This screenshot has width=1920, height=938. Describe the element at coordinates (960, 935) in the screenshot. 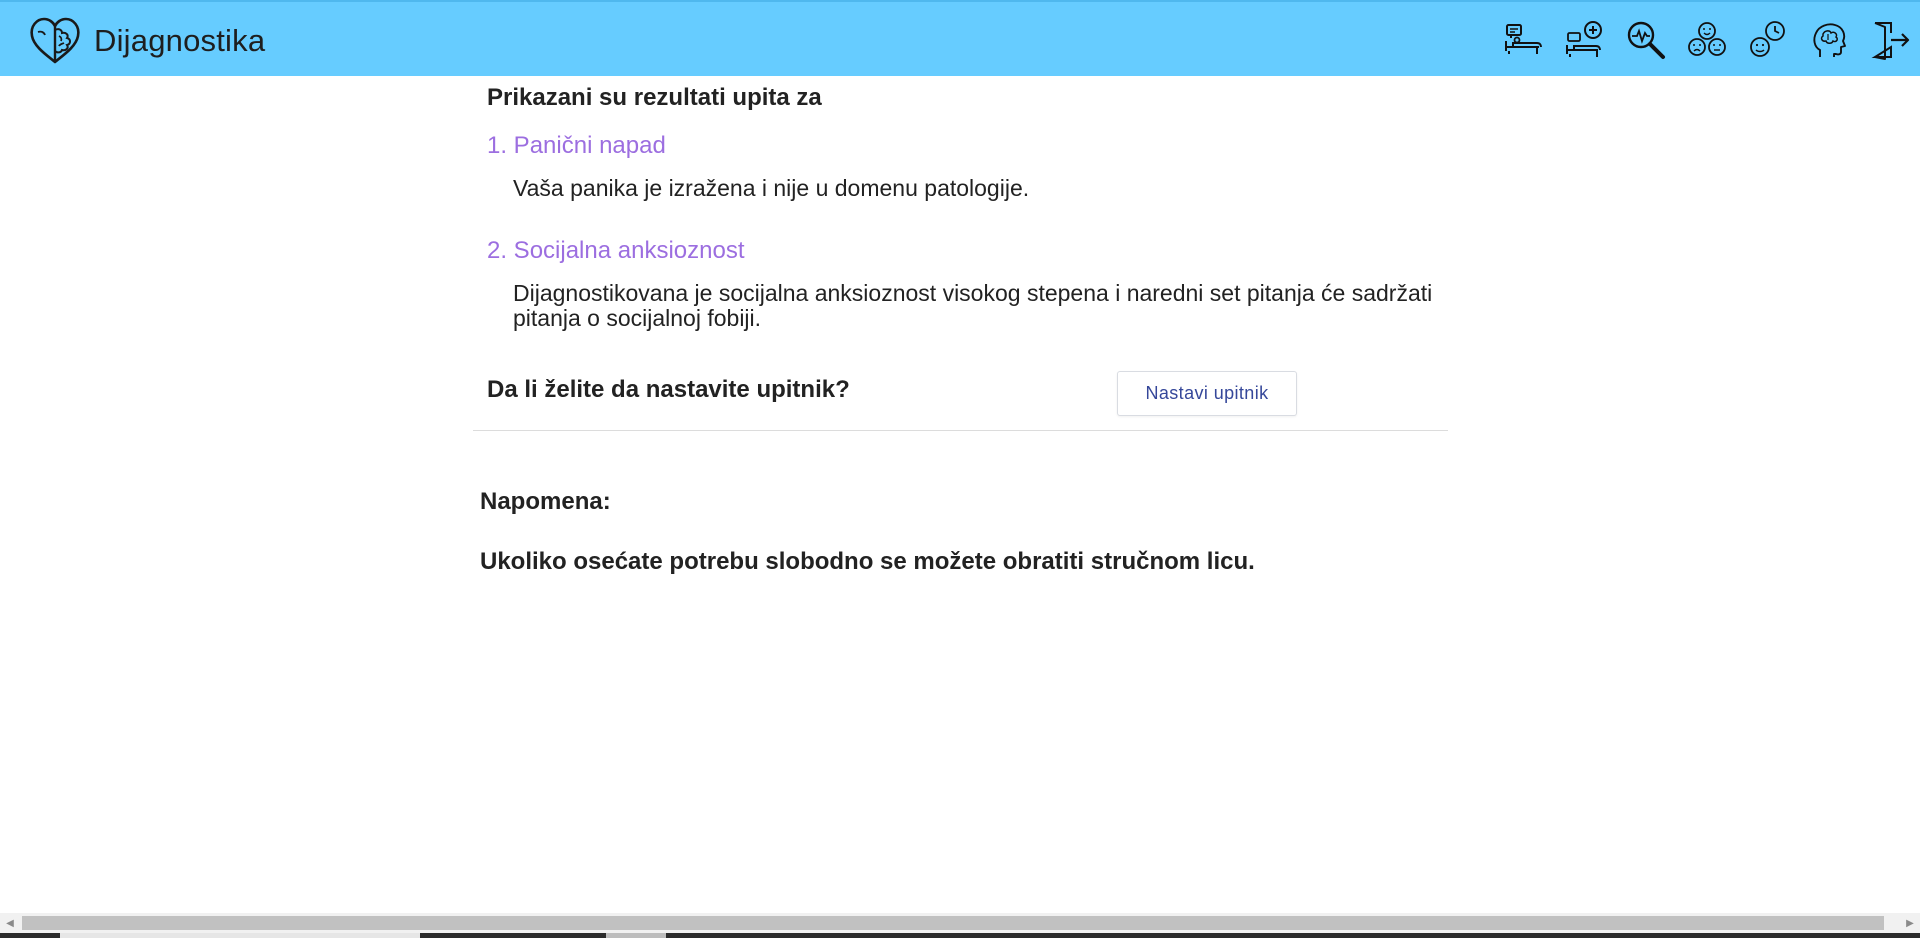

I see `taskbar-edge` at that location.